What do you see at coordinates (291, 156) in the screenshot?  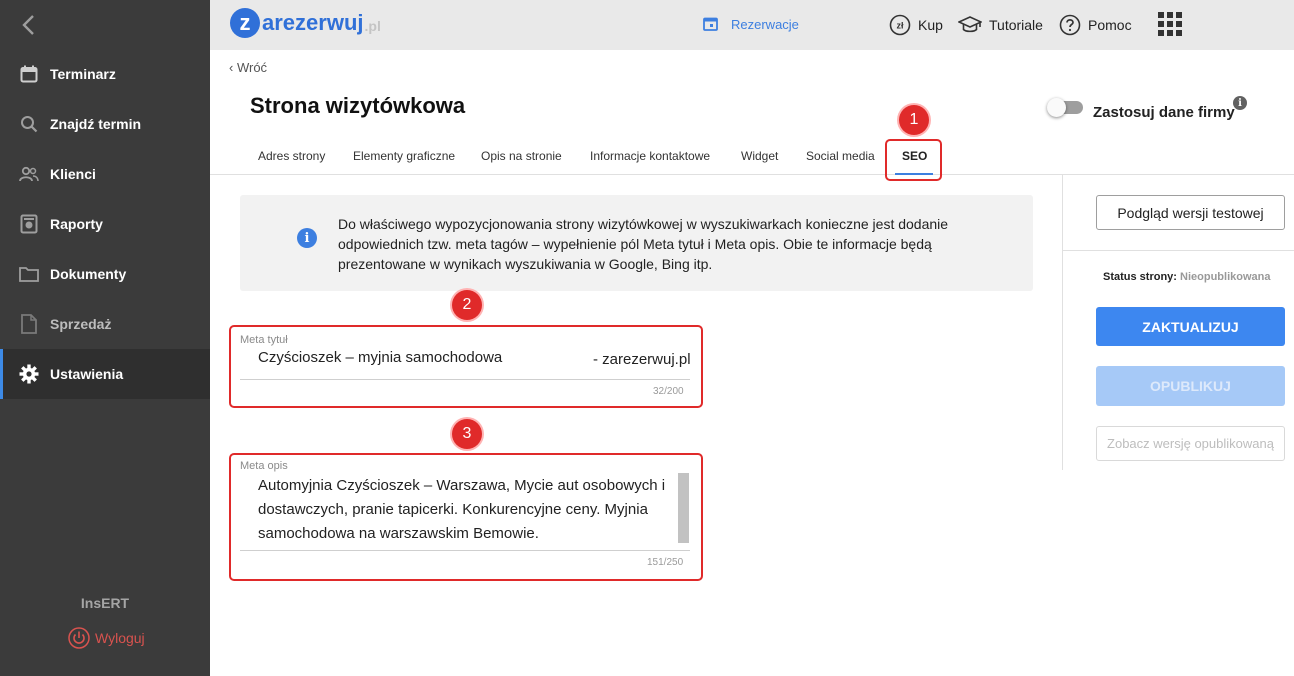 I see `tab-adres-strony: Adres strony` at bounding box center [291, 156].